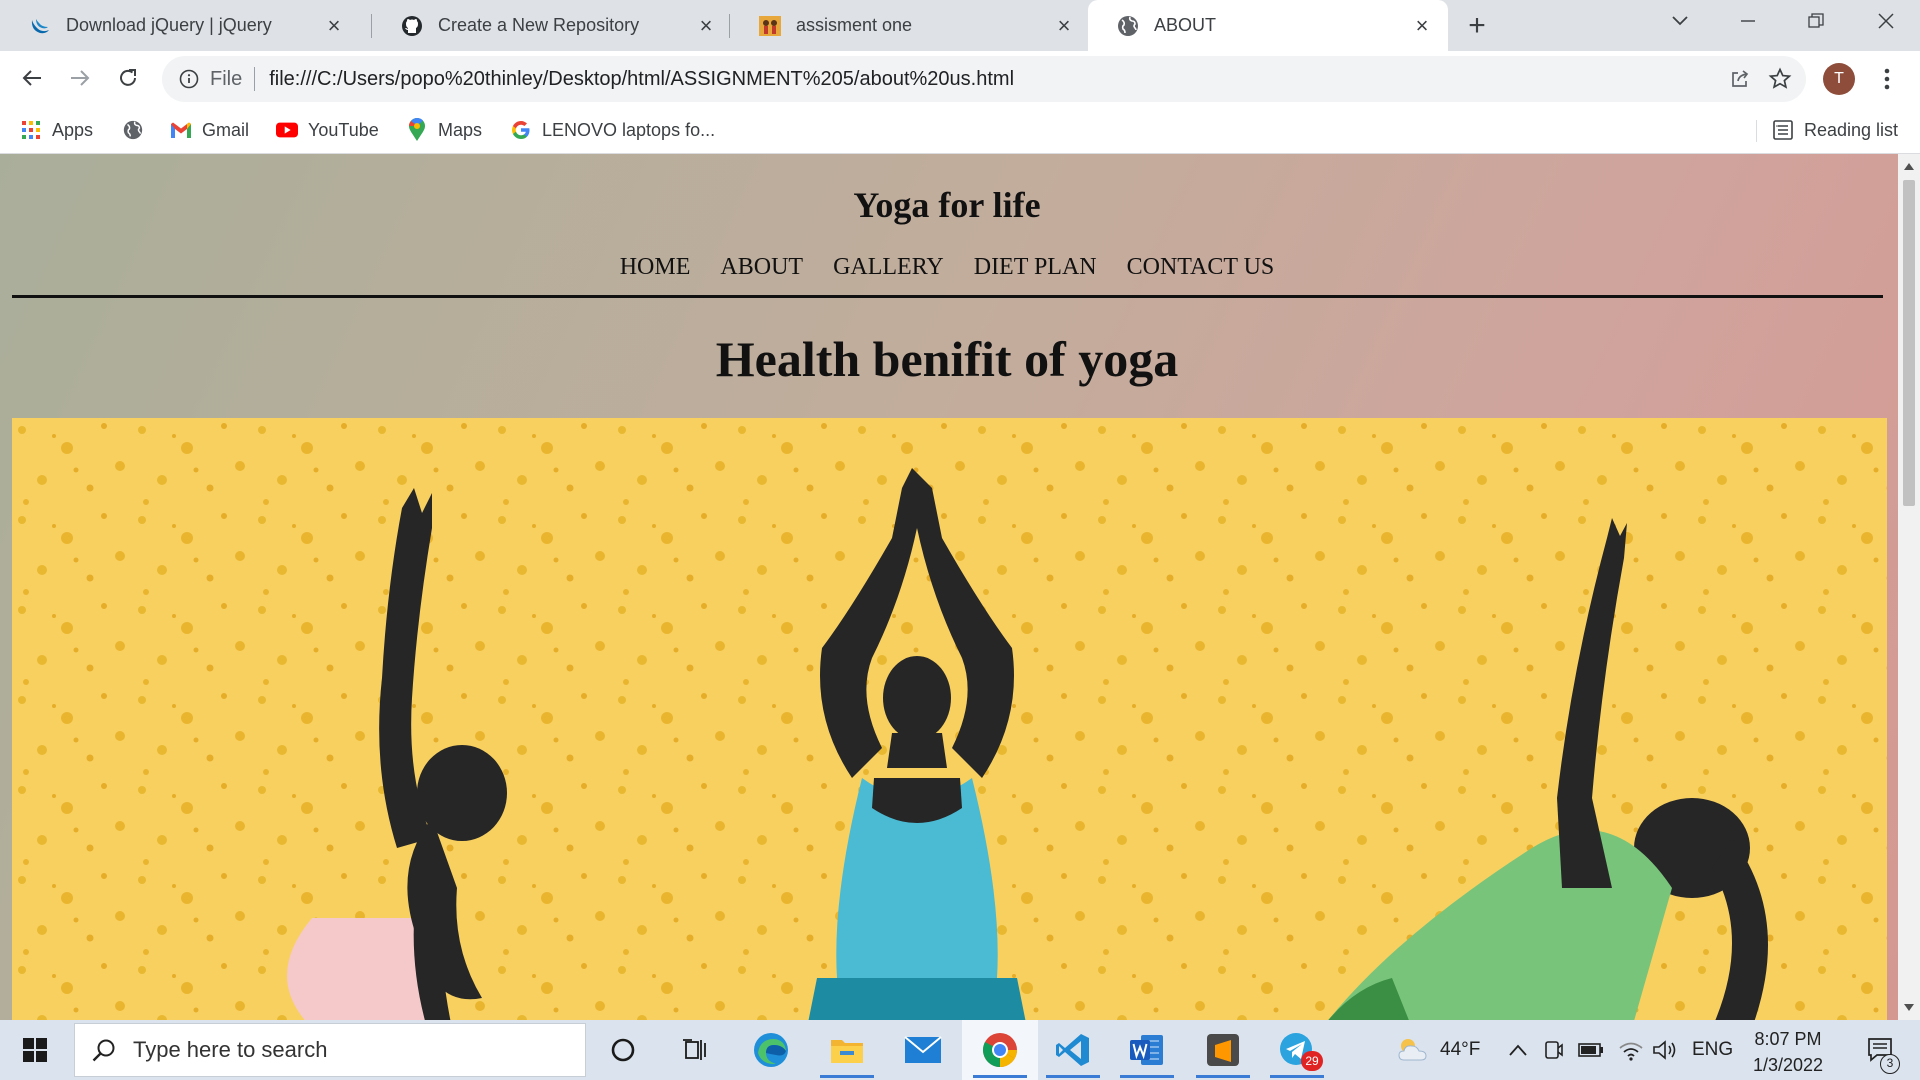 The image size is (1920, 1080). I want to click on bookmark-globe, so click(138, 130).